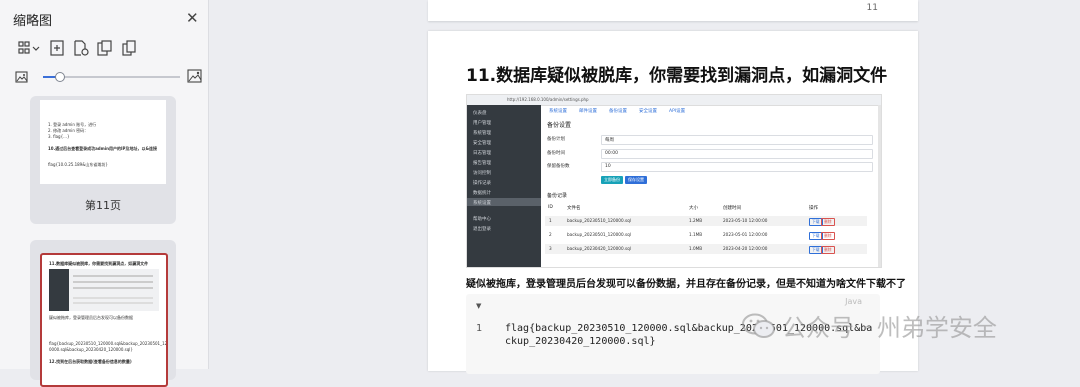 The width and height of the screenshot is (1080, 387). I want to click on page-number: 11, so click(872, 8).